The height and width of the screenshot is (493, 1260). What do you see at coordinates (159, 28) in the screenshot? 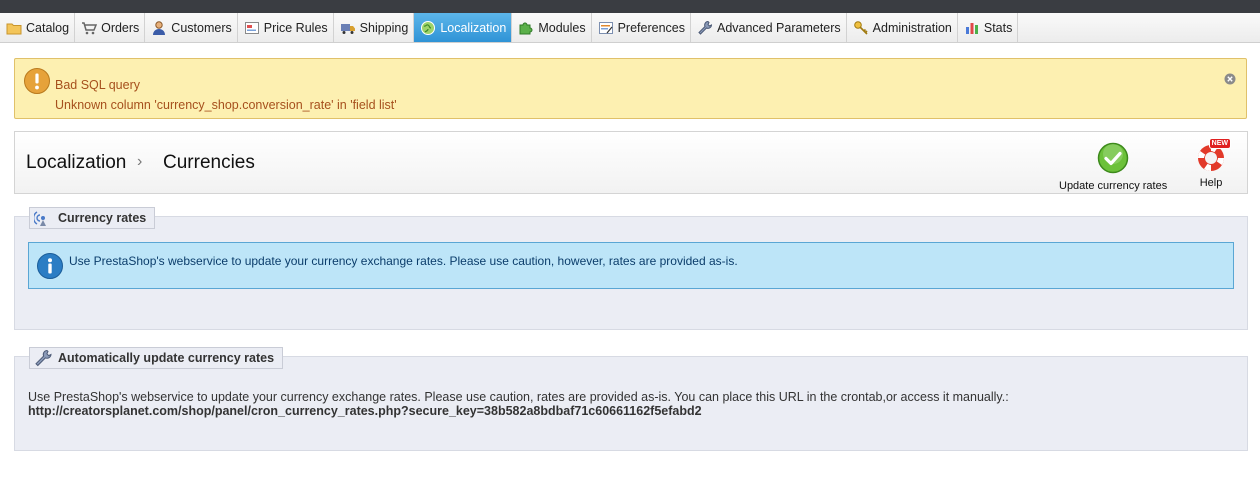
I see `user-icon` at bounding box center [159, 28].